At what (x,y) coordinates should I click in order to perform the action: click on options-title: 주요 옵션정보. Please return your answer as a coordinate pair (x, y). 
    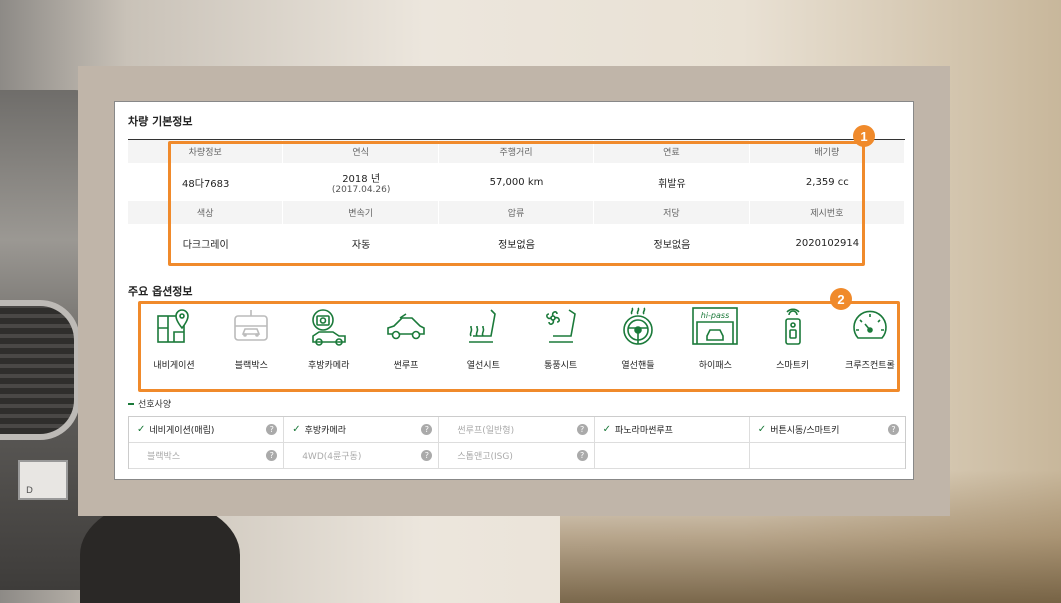
    Looking at the image, I should click on (160, 291).